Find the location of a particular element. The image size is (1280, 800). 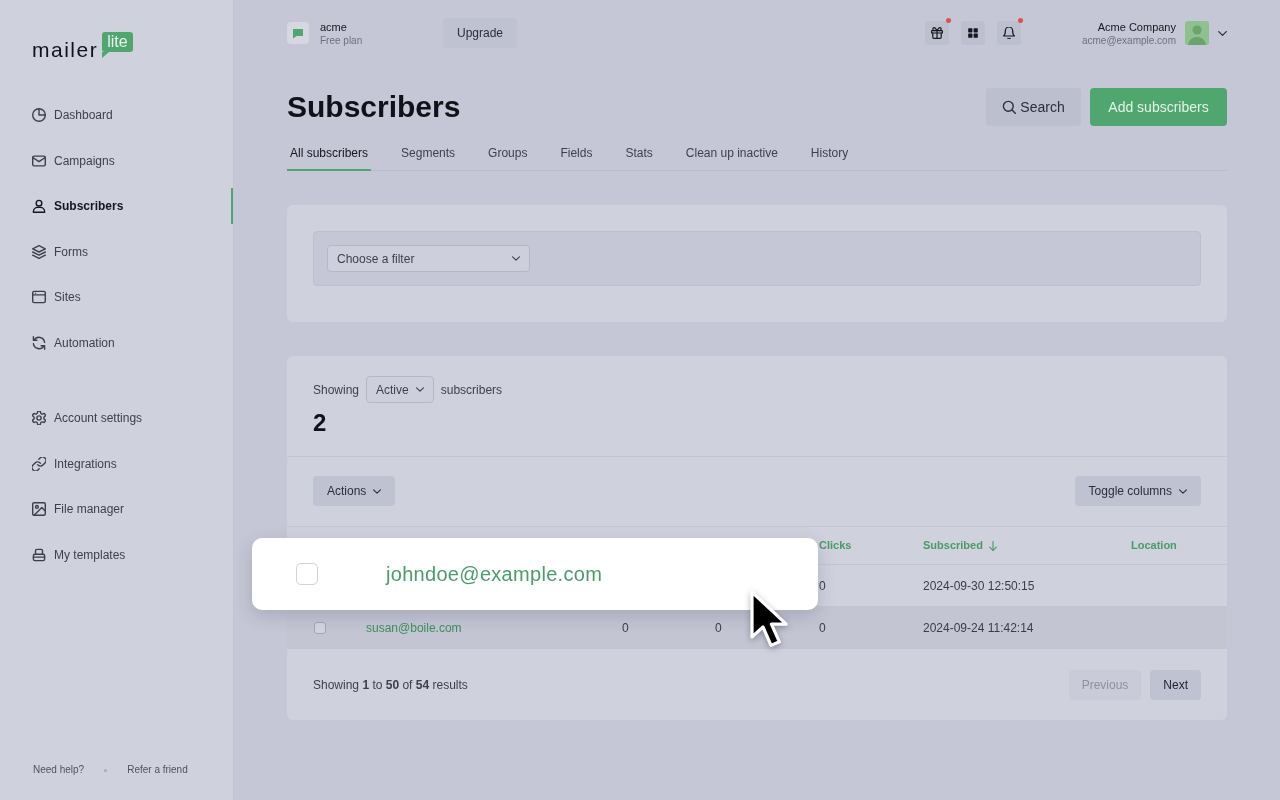

sidebar-item: Account settings is located at coordinates (116, 417).